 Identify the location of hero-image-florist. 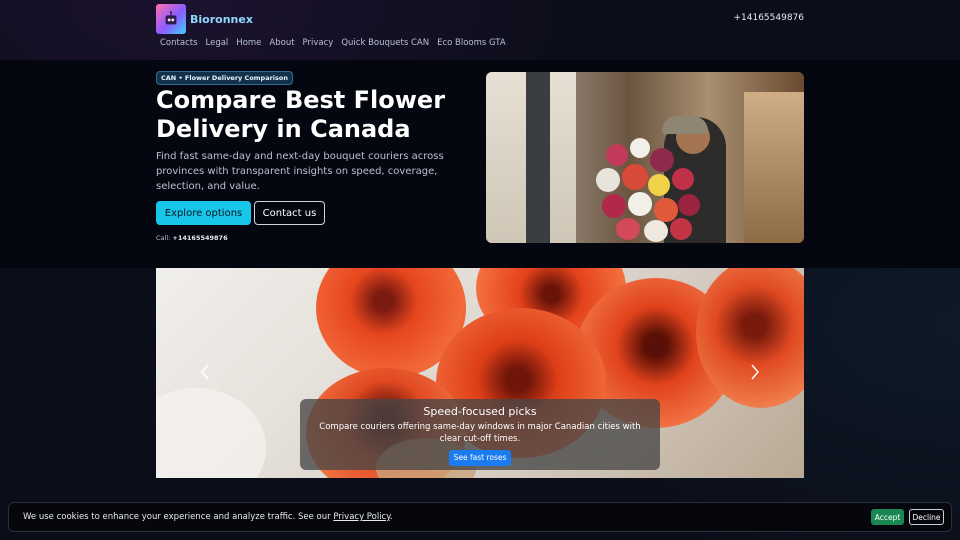
(645, 157).